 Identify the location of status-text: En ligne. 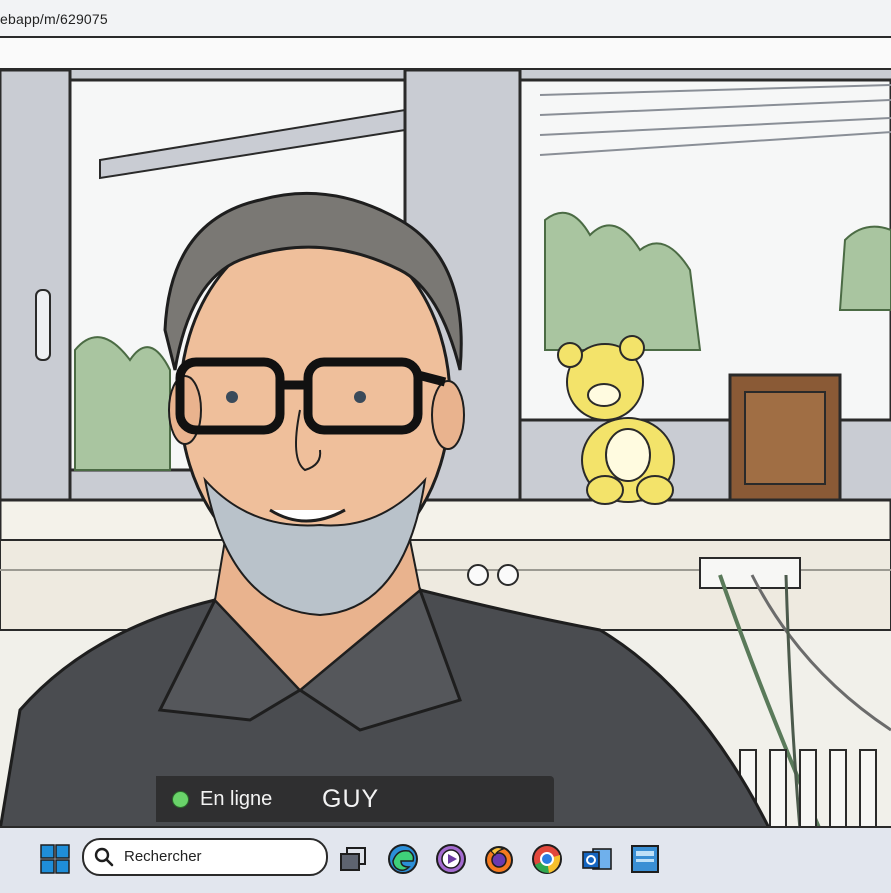
(236, 799).